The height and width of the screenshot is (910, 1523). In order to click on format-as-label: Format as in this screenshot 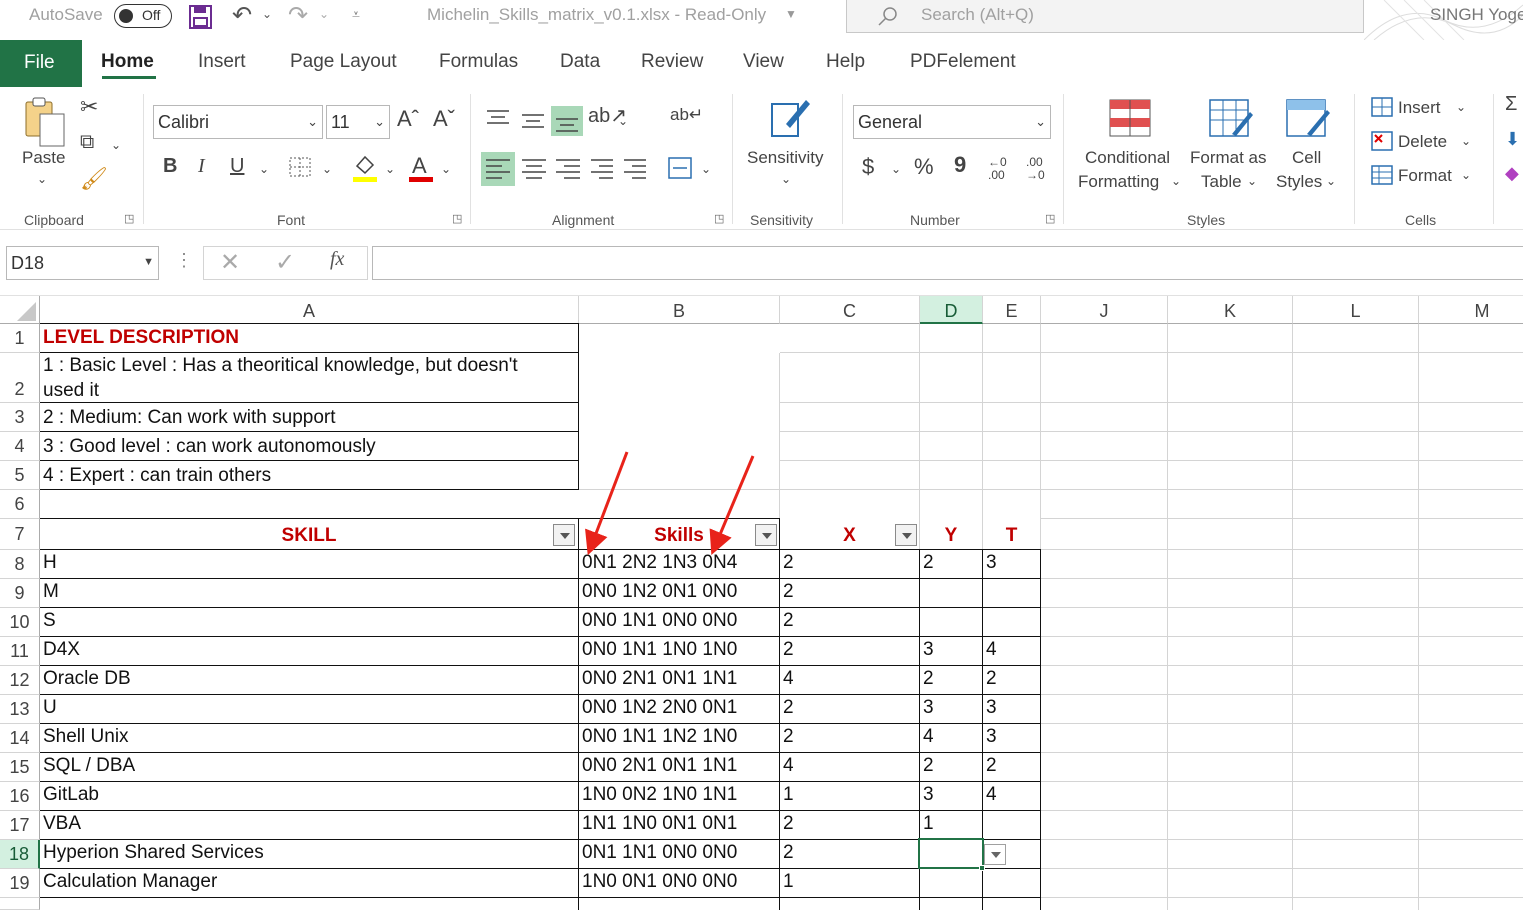, I will do `click(1228, 158)`.